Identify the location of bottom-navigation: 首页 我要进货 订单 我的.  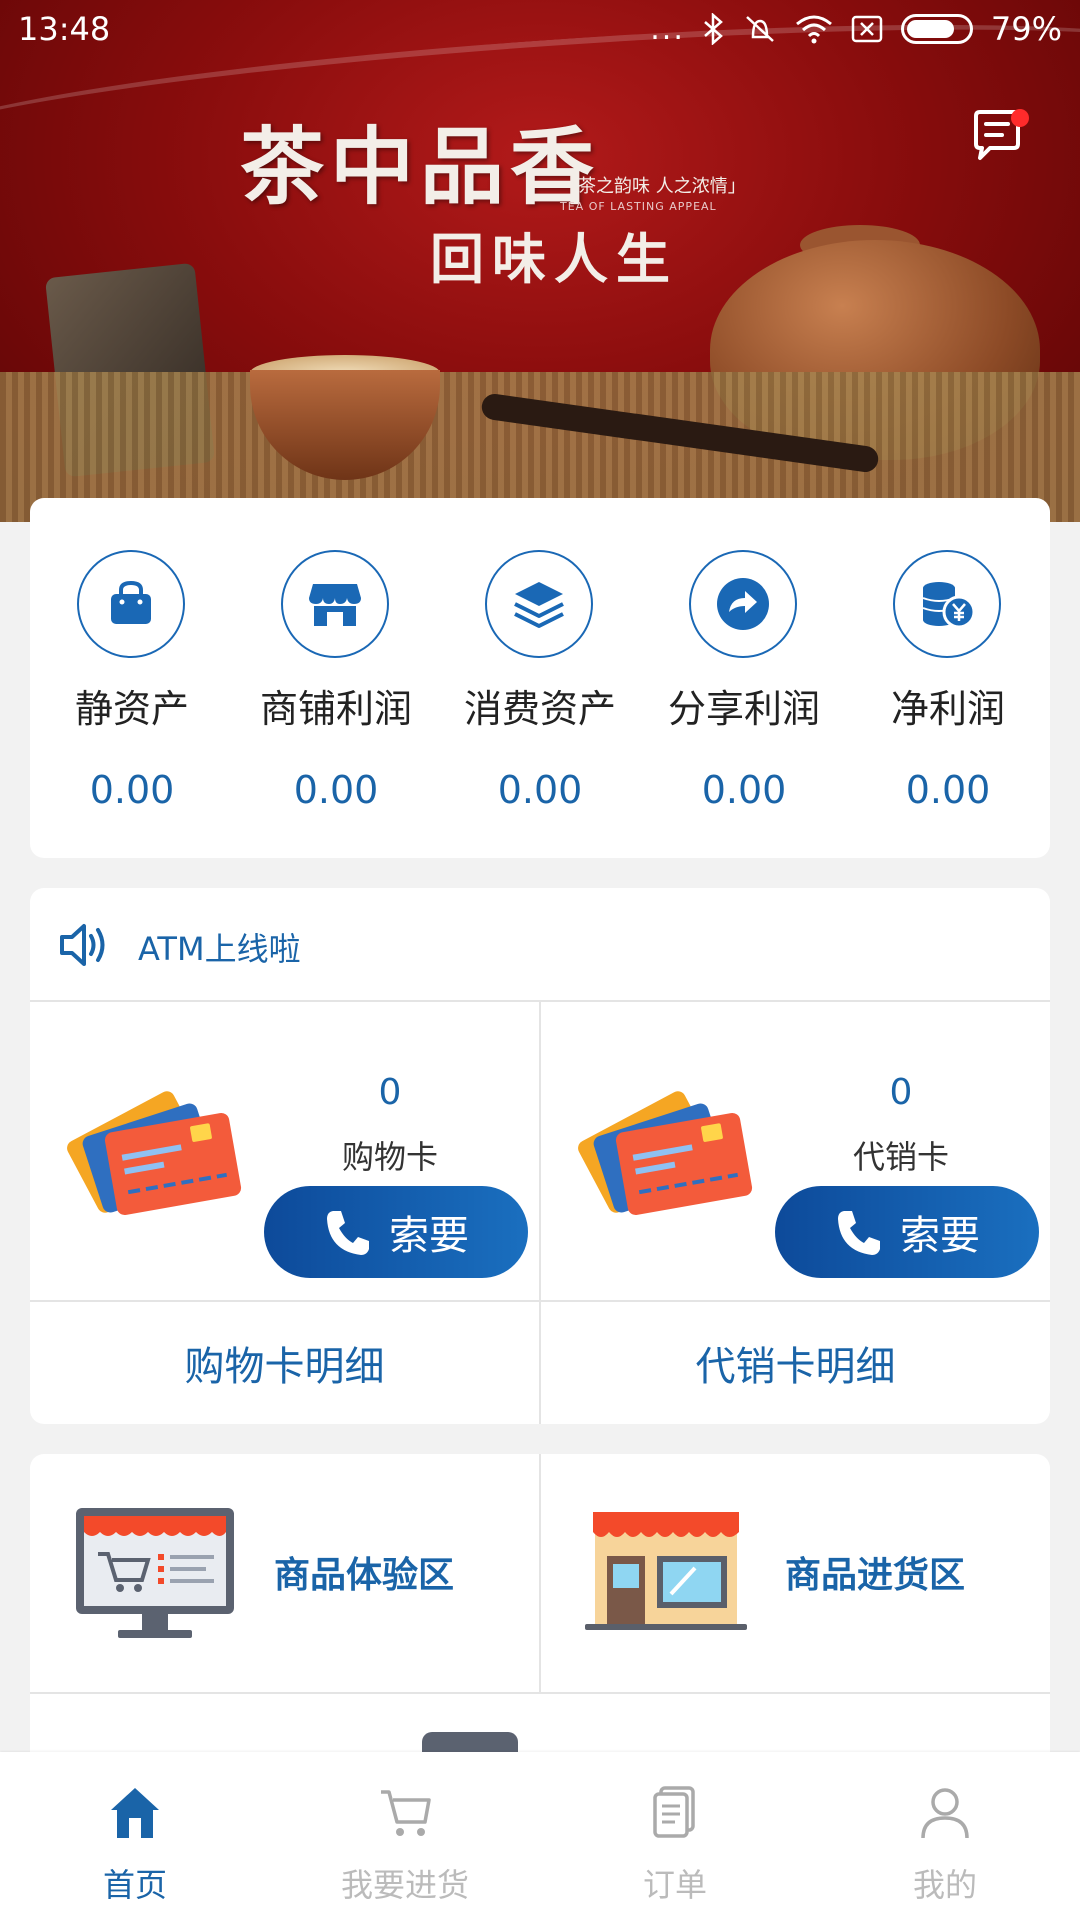
(540, 1836).